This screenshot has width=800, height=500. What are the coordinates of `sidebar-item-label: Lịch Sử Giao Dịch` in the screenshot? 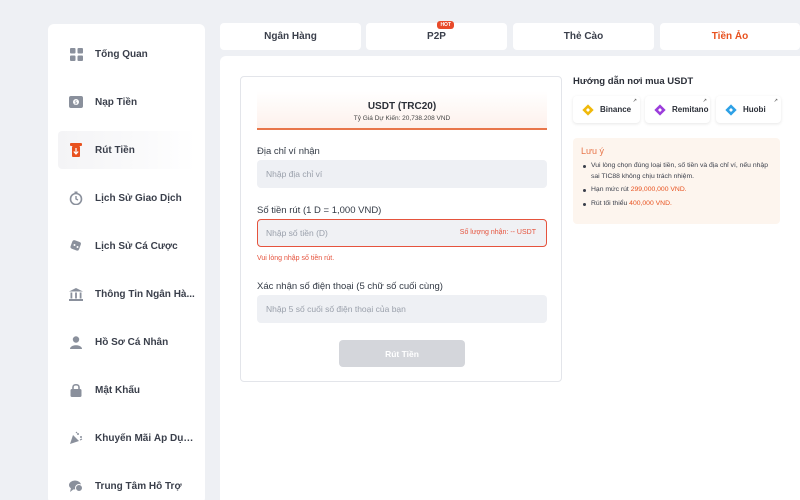 It's located at (138, 198).